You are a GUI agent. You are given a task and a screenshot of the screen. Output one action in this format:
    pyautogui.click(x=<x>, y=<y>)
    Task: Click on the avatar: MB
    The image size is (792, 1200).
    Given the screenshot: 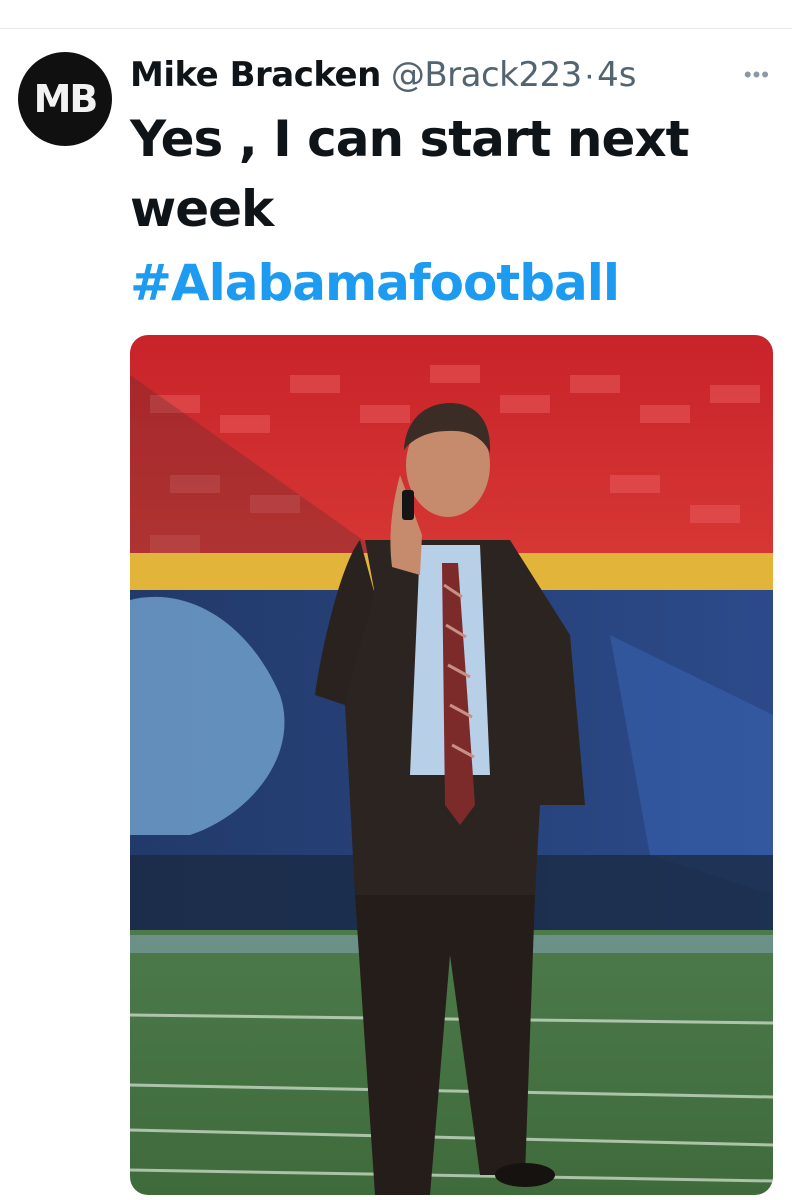 What is the action you would take?
    pyautogui.click(x=65, y=99)
    